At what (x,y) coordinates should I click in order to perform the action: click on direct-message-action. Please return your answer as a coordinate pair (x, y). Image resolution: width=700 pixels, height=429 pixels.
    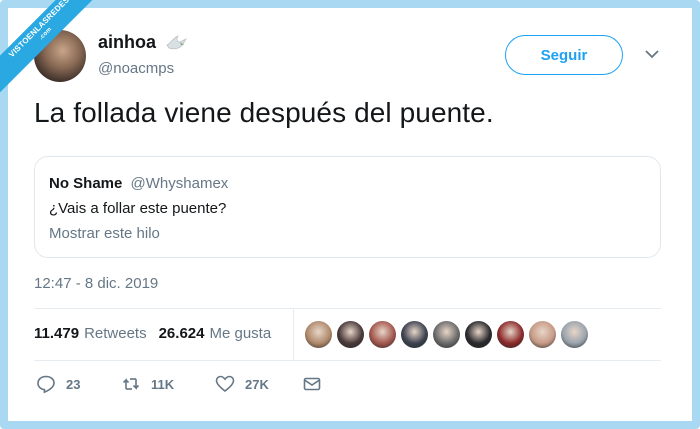
    Looking at the image, I should click on (312, 384).